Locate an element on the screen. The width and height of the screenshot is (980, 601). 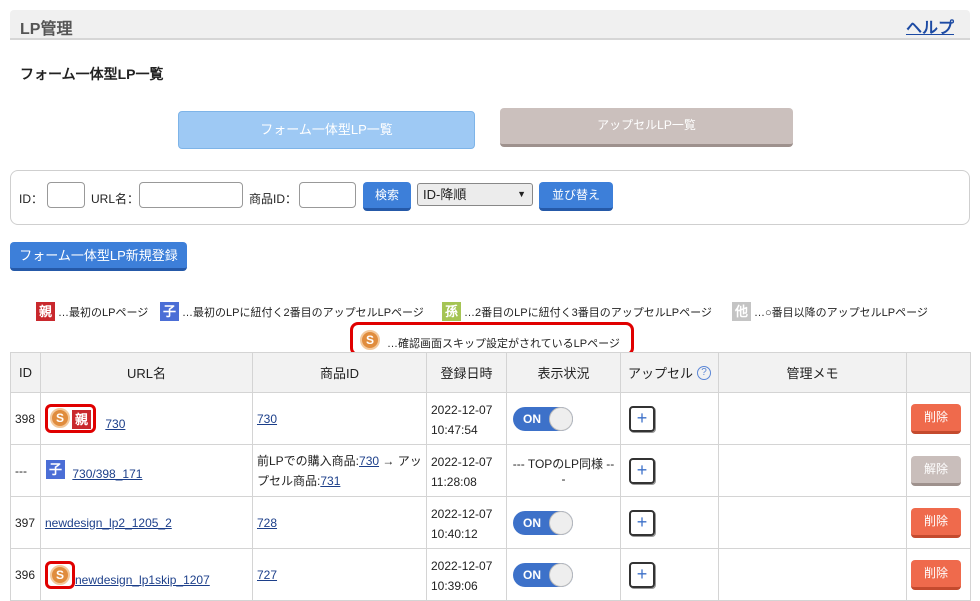
url-link: 730/398_171 is located at coordinates (107, 474).